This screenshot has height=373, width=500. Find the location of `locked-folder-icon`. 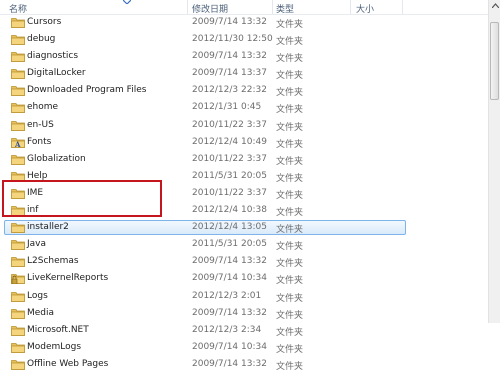

locked-folder-icon is located at coordinates (18, 279).